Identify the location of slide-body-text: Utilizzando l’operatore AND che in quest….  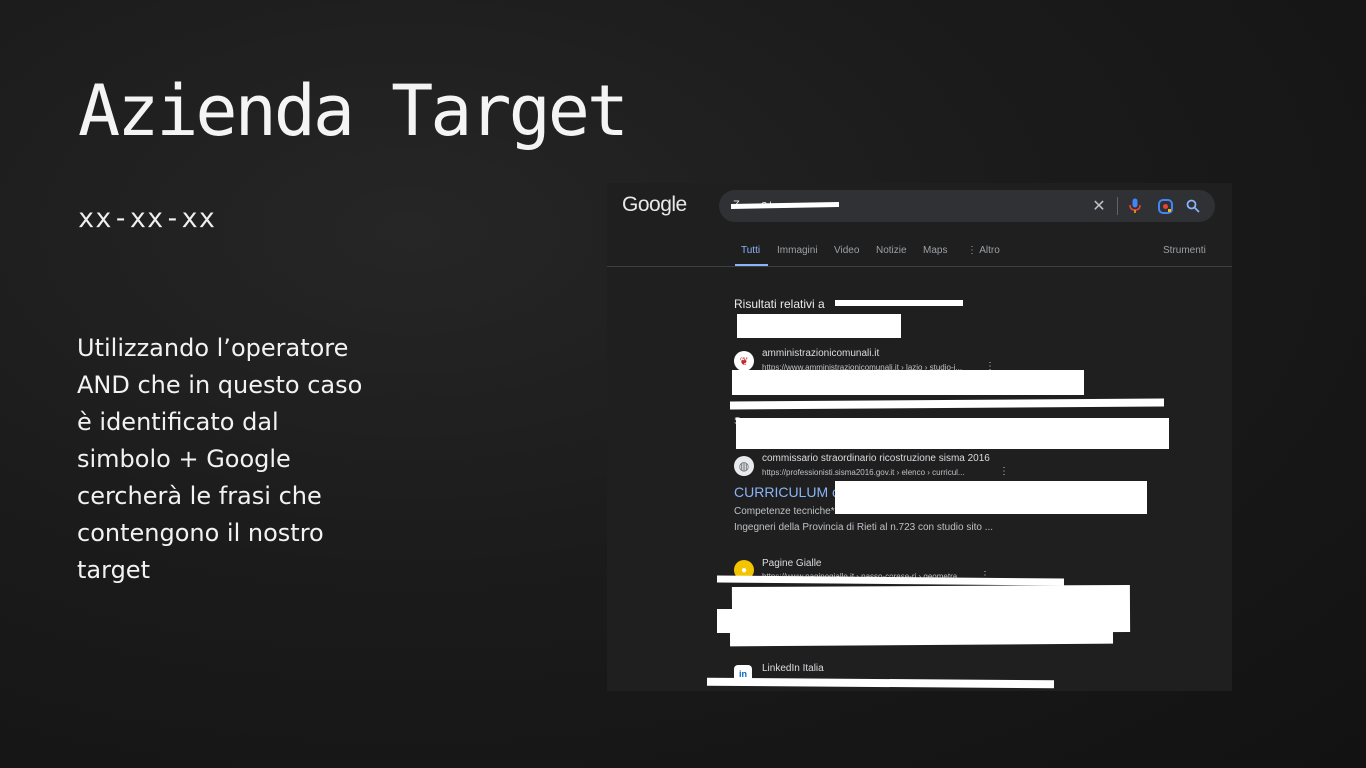
(220, 459).